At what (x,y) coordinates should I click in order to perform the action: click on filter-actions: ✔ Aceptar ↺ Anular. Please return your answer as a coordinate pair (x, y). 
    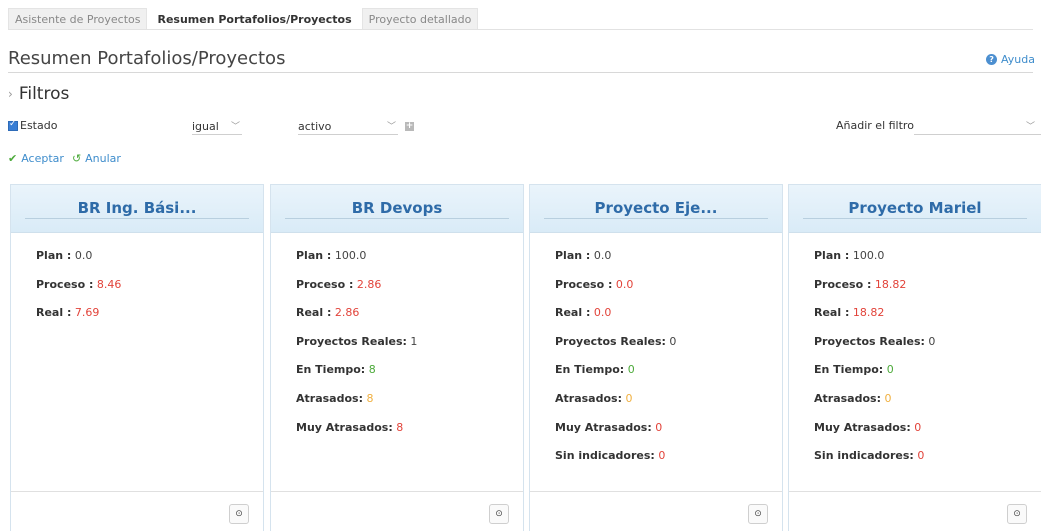
    Looking at the image, I should click on (64, 158).